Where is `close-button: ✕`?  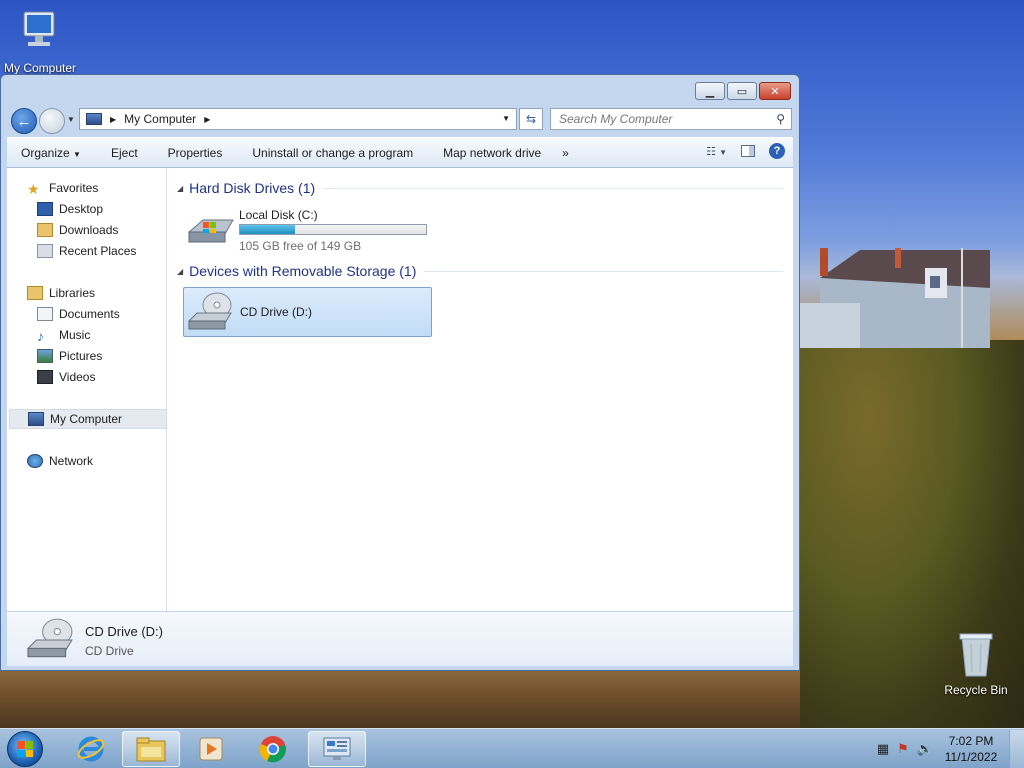
close-button: ✕ is located at coordinates (775, 91).